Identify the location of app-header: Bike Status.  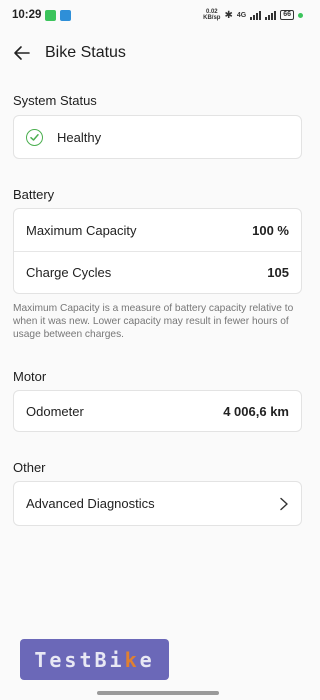
(157, 53).